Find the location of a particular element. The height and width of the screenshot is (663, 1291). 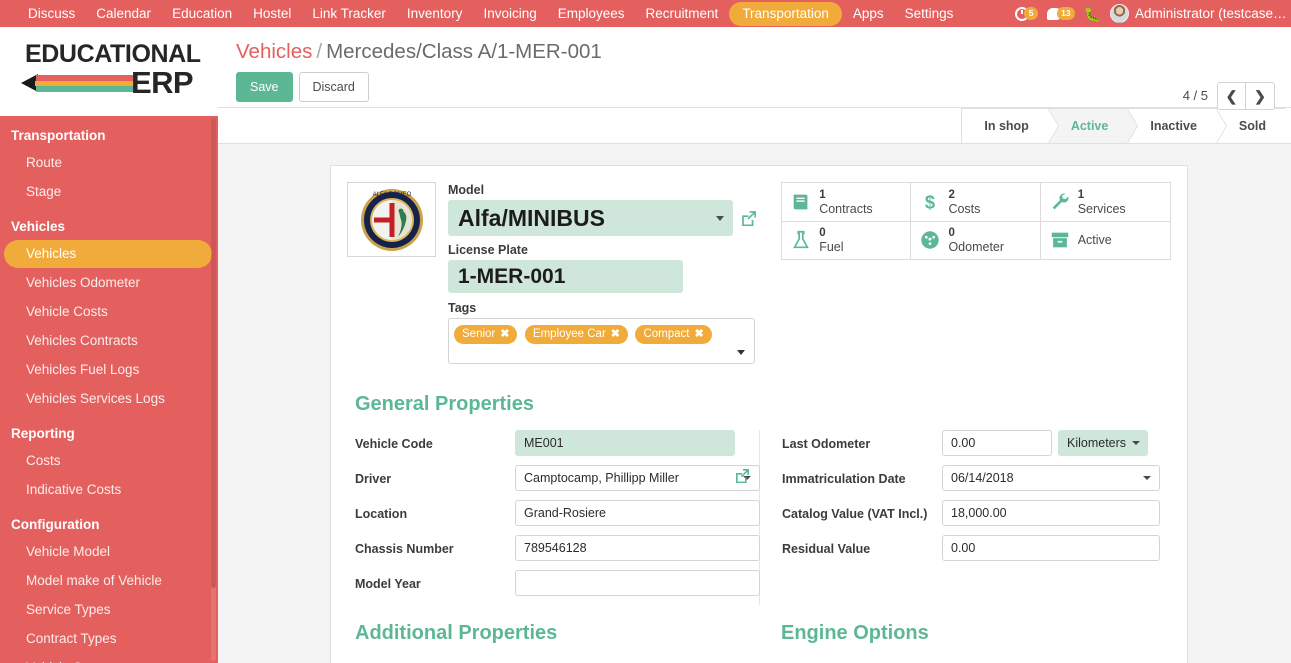

driver-external-link-icon is located at coordinates (742, 476).